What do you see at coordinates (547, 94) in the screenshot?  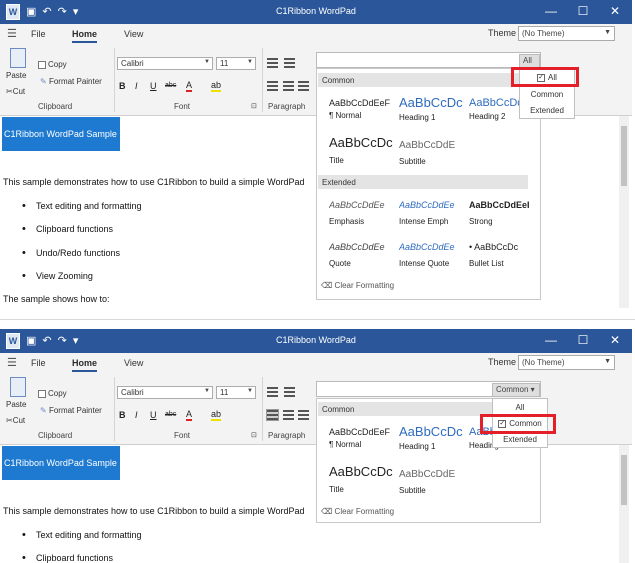 I see `filter-option-common: Common` at bounding box center [547, 94].